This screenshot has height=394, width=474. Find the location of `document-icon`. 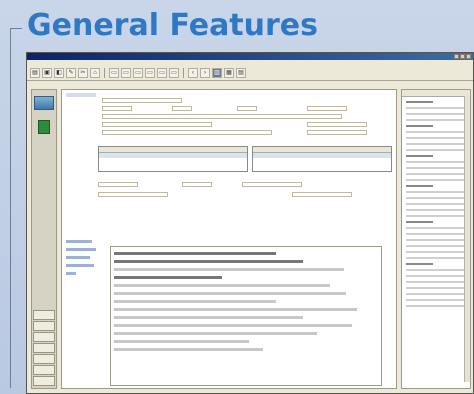

document-icon is located at coordinates (44, 127).